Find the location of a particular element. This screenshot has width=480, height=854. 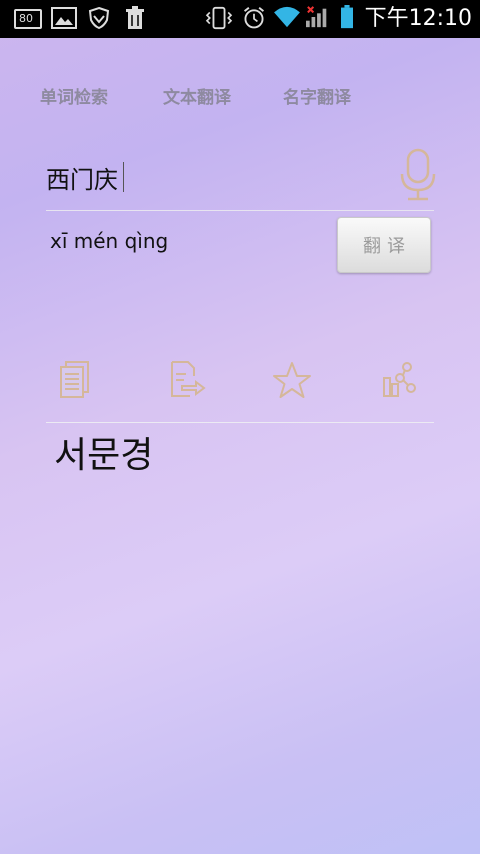

clock: 下午12:10 is located at coordinates (418, 18).